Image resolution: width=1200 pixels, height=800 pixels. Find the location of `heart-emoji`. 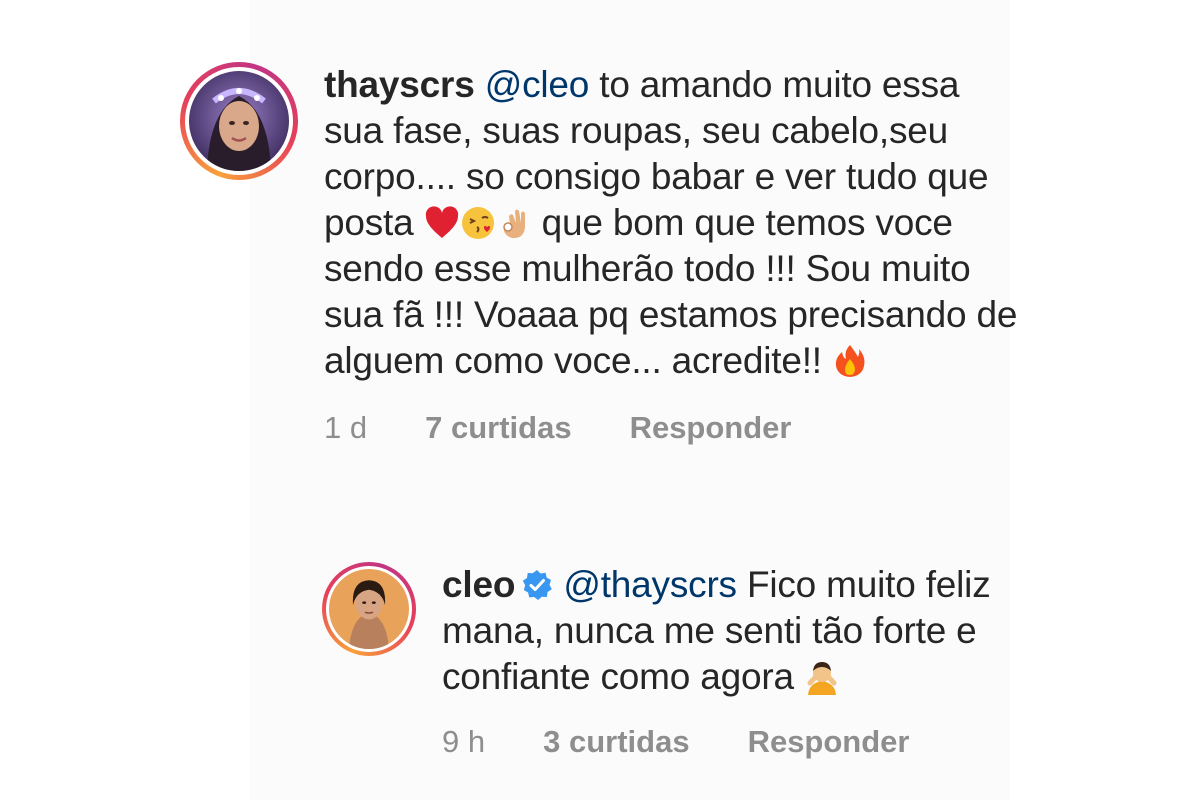

heart-emoji is located at coordinates (442, 223).